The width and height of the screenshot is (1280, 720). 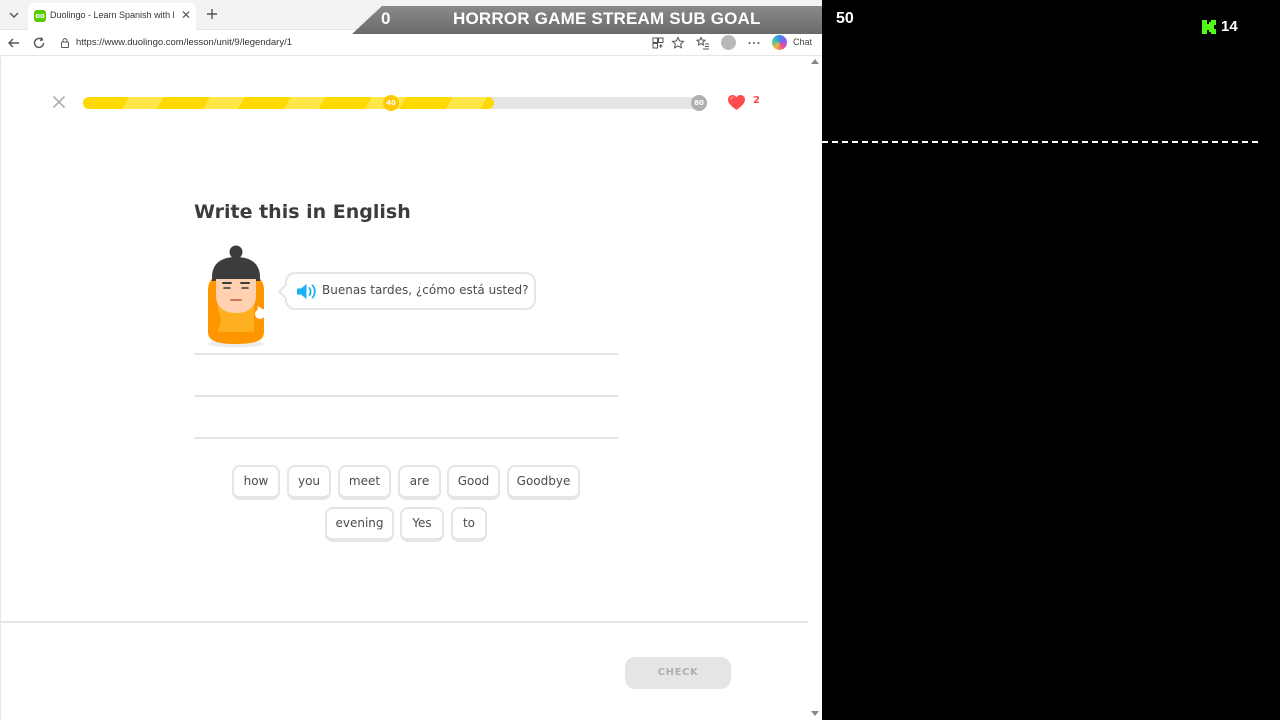 What do you see at coordinates (607, 18) in the screenshot?
I see `sub-goal-title: HORROR GAME STREAM SUB GOAL` at bounding box center [607, 18].